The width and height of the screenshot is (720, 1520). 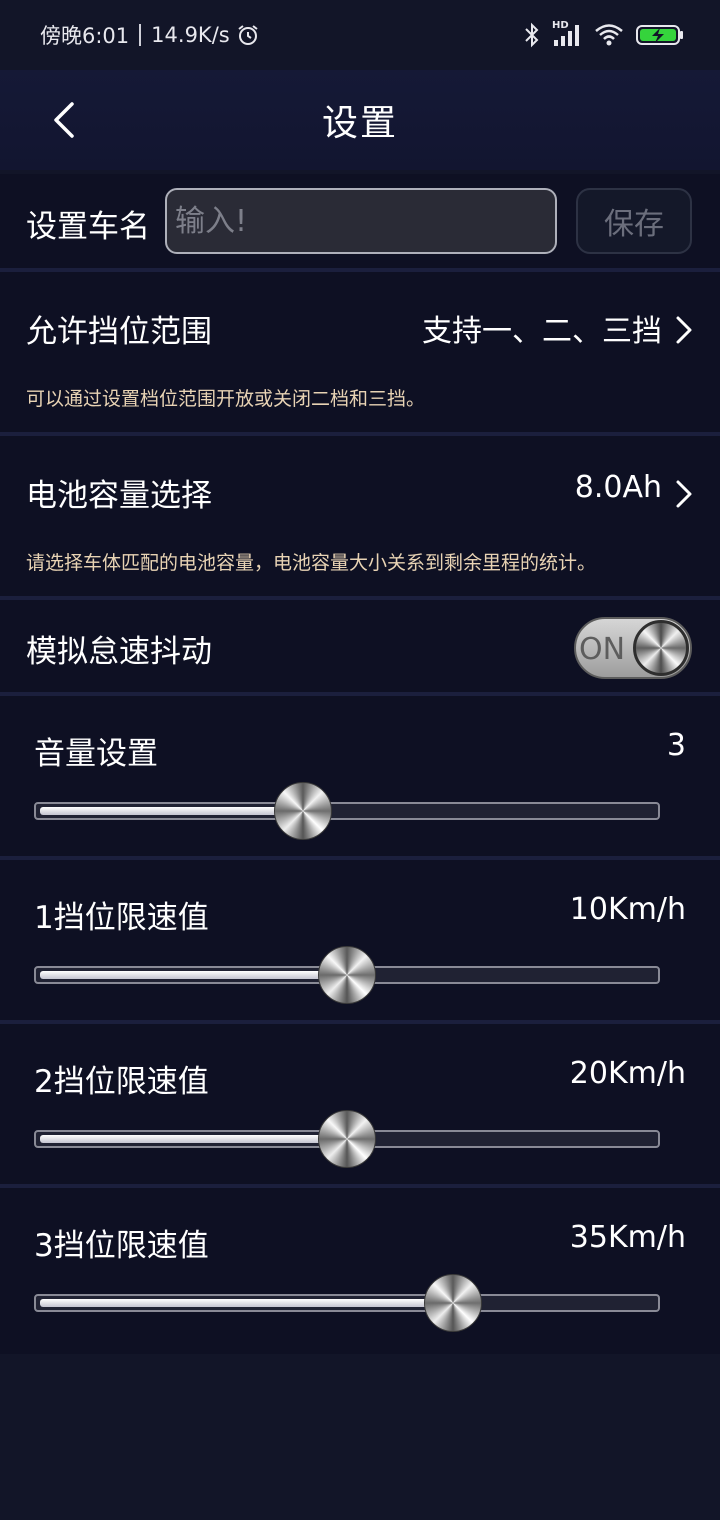 I want to click on toggle-knob, so click(x=661, y=648).